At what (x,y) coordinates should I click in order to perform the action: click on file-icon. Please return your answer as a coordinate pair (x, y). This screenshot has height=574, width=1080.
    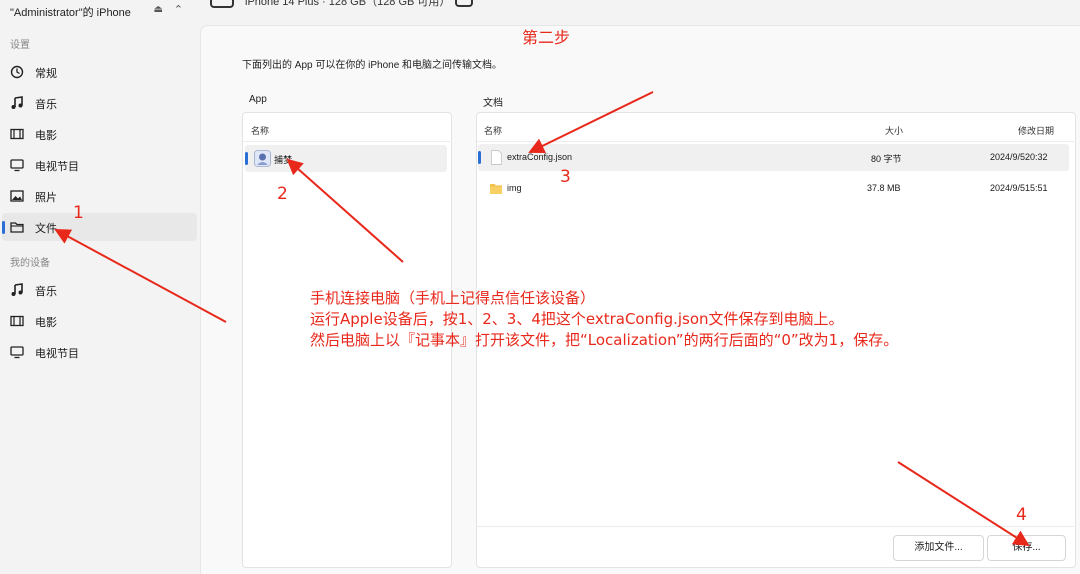
    Looking at the image, I should click on (496, 157).